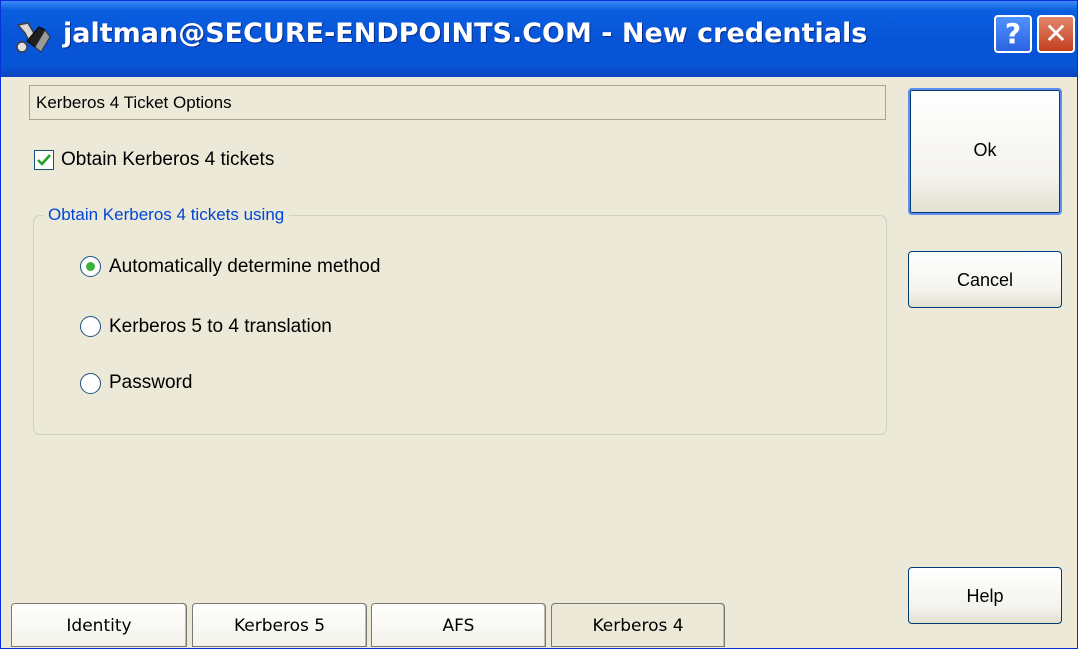 This screenshot has height=649, width=1078. I want to click on radio-password, so click(90, 383).